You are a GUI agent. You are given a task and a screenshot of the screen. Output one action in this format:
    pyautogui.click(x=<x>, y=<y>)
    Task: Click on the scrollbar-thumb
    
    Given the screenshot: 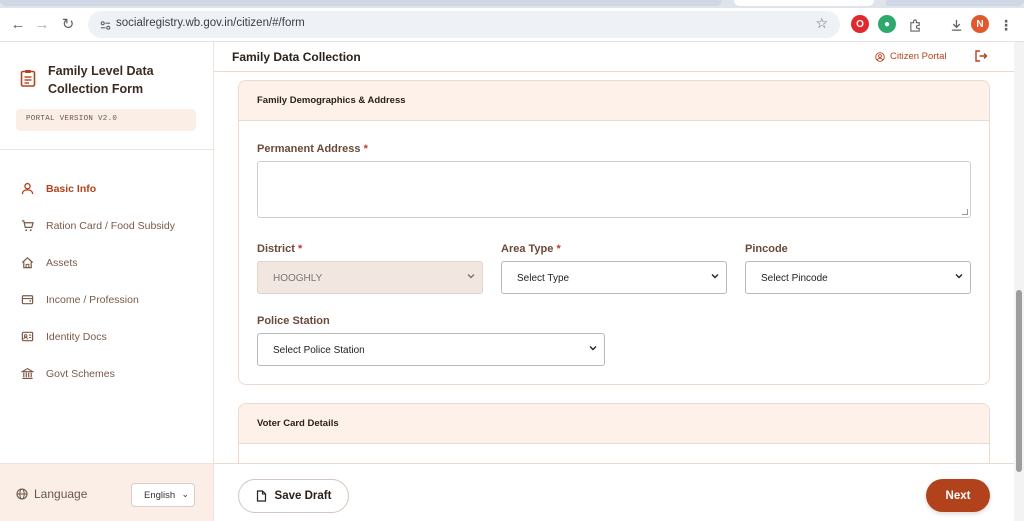 What is the action you would take?
    pyautogui.click(x=1019, y=381)
    